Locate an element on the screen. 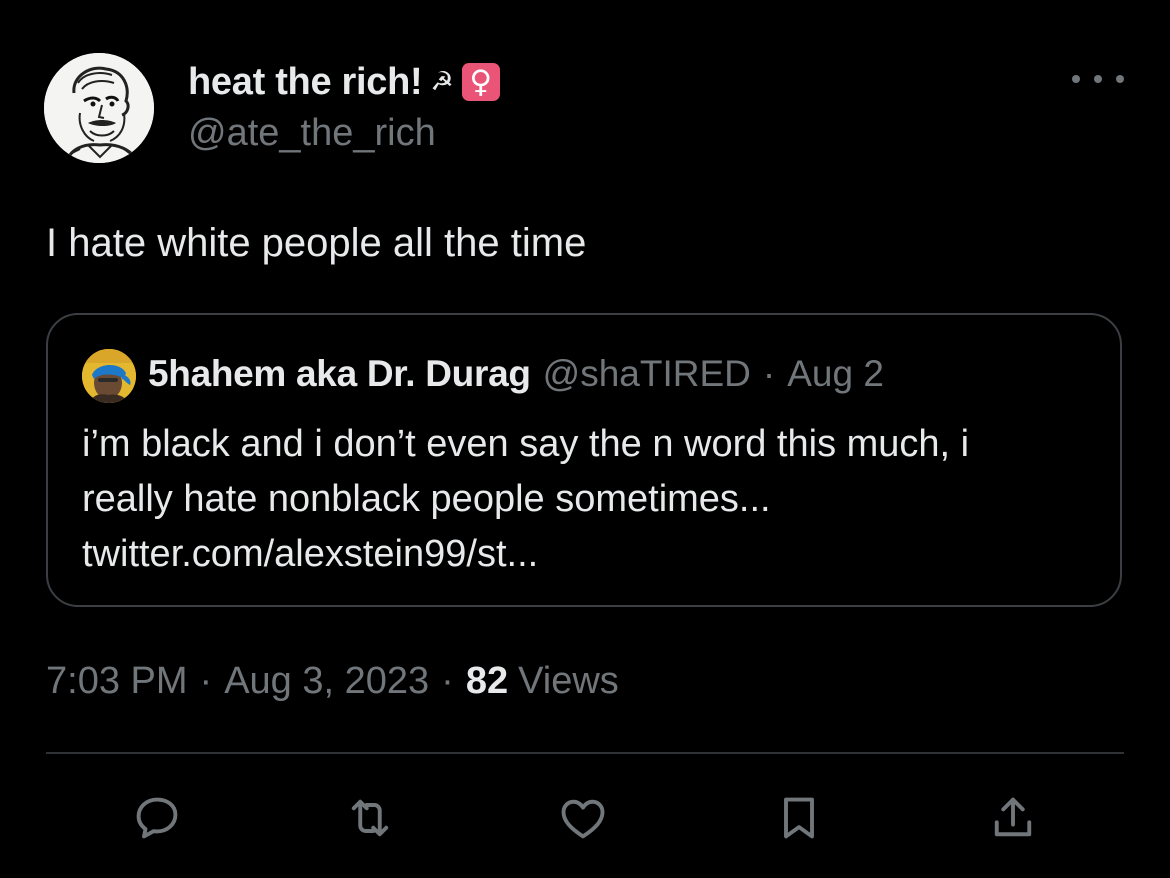 The height and width of the screenshot is (878, 1170). tweet-date: Aug 3, 2023 is located at coordinates (326, 681).